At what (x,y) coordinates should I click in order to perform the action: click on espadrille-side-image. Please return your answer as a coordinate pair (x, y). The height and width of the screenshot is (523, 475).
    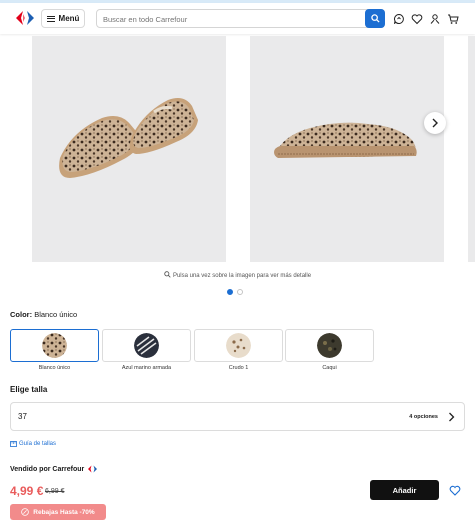
    Looking at the image, I should click on (345, 140).